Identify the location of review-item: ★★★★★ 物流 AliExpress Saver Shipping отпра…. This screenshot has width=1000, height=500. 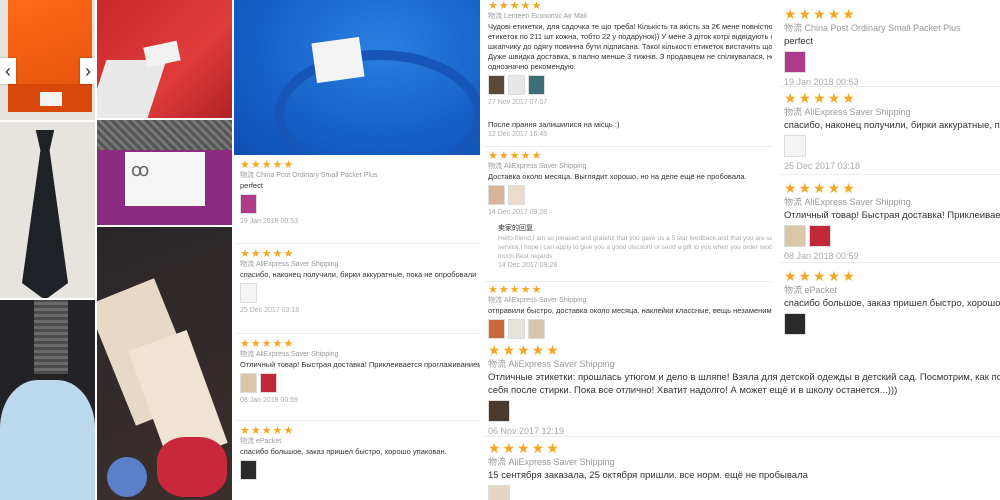
(630, 312).